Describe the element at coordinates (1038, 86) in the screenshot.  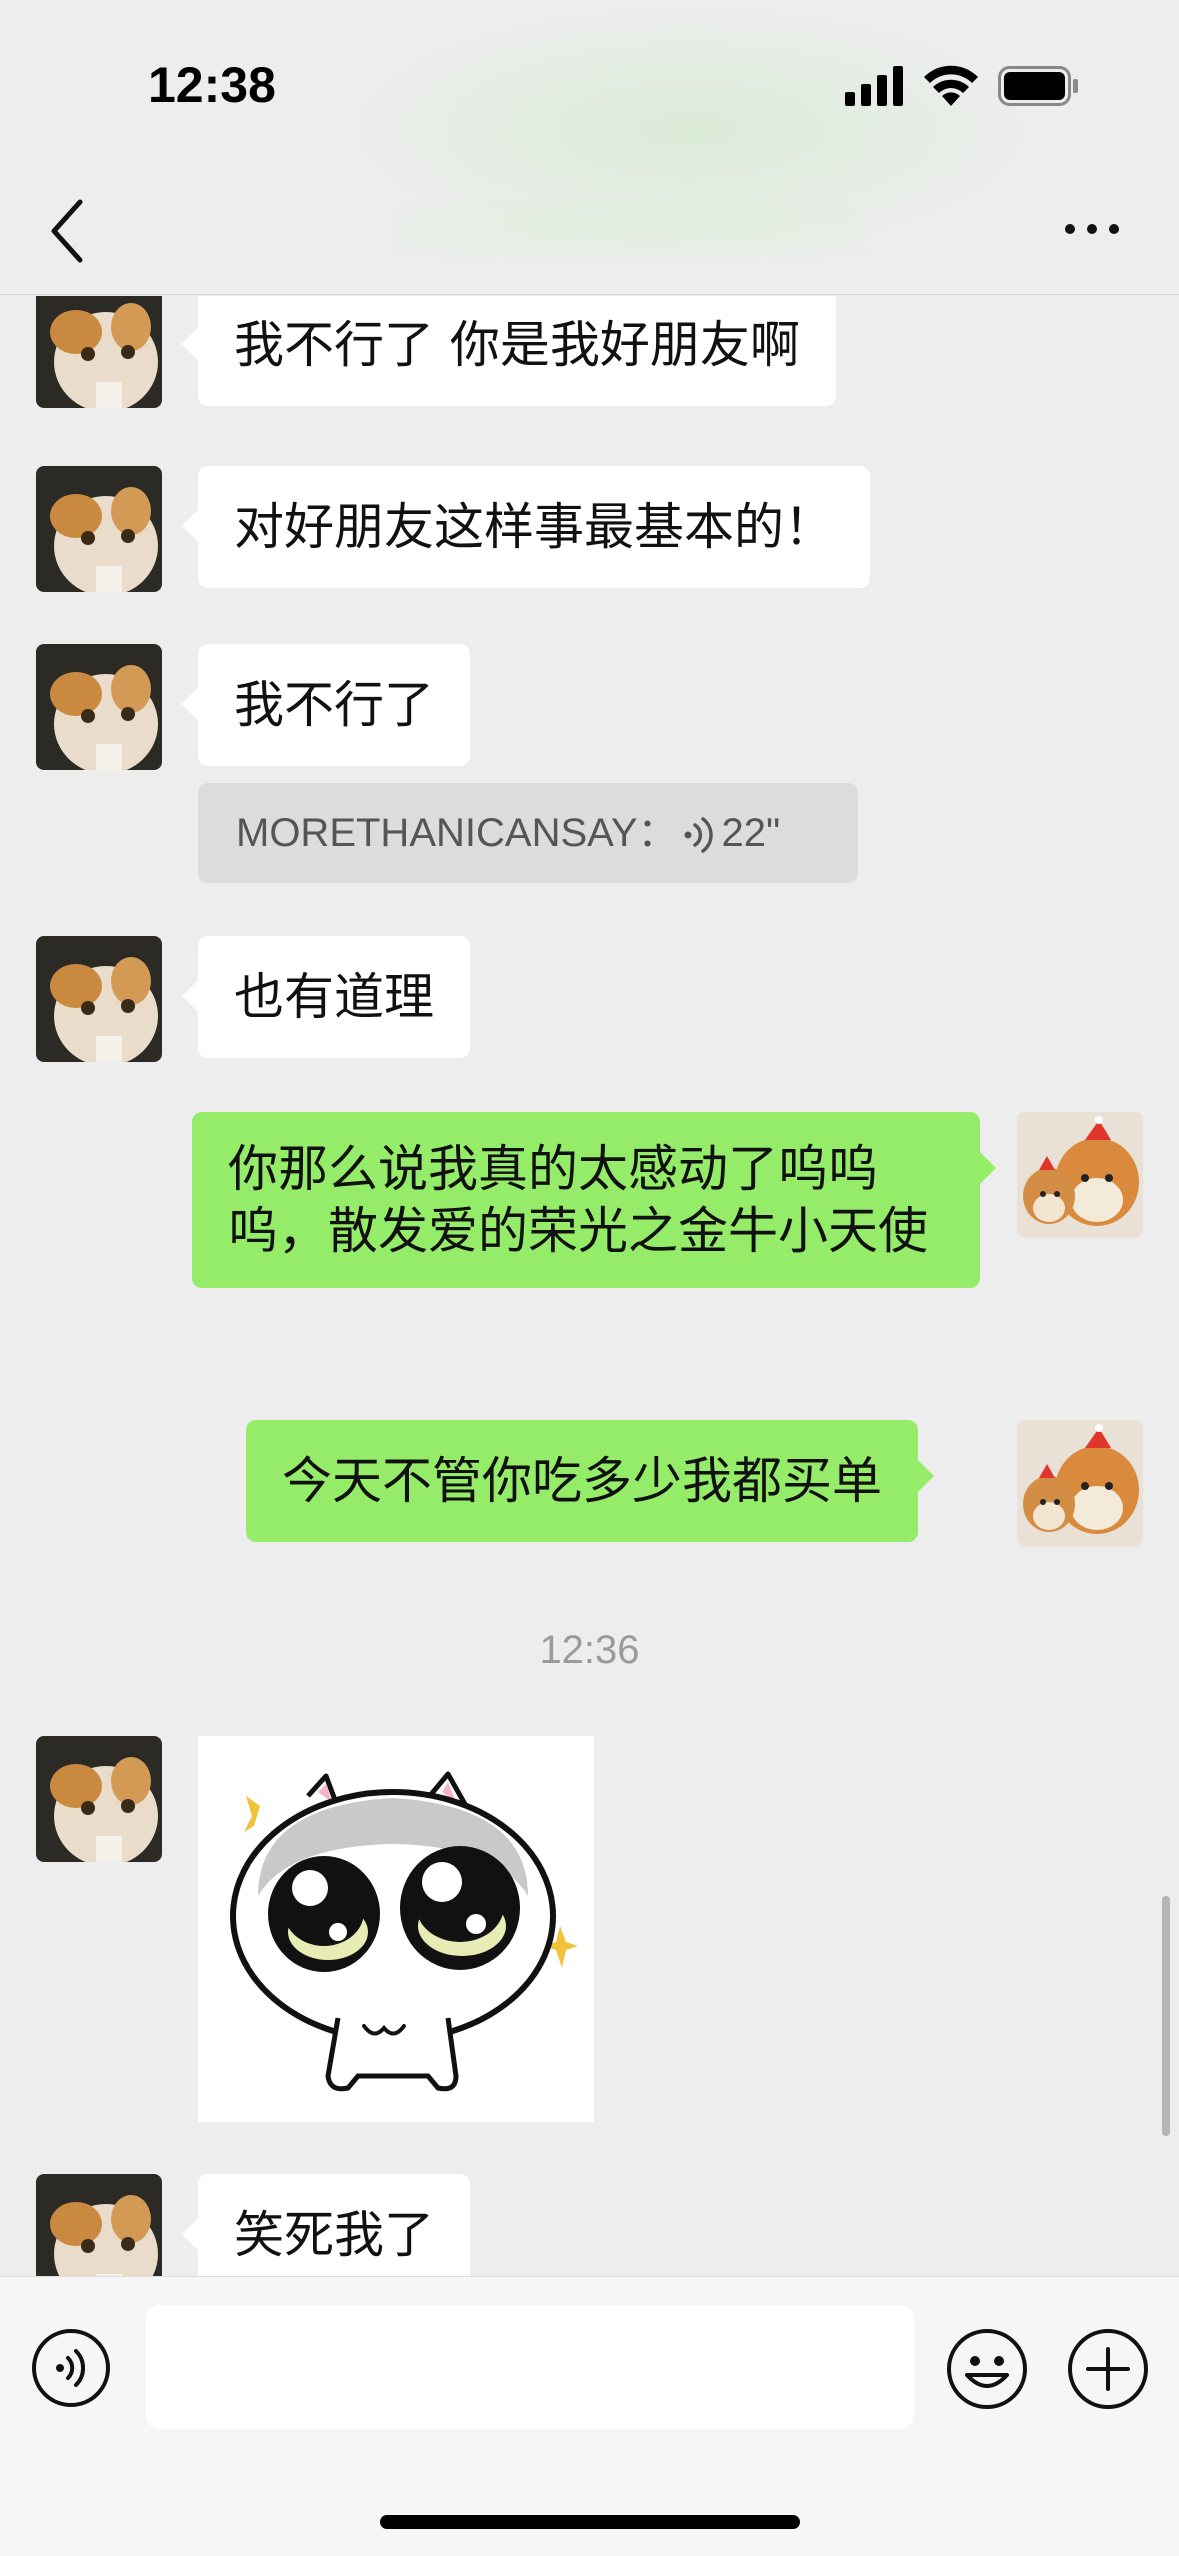
I see `battery-icon` at that location.